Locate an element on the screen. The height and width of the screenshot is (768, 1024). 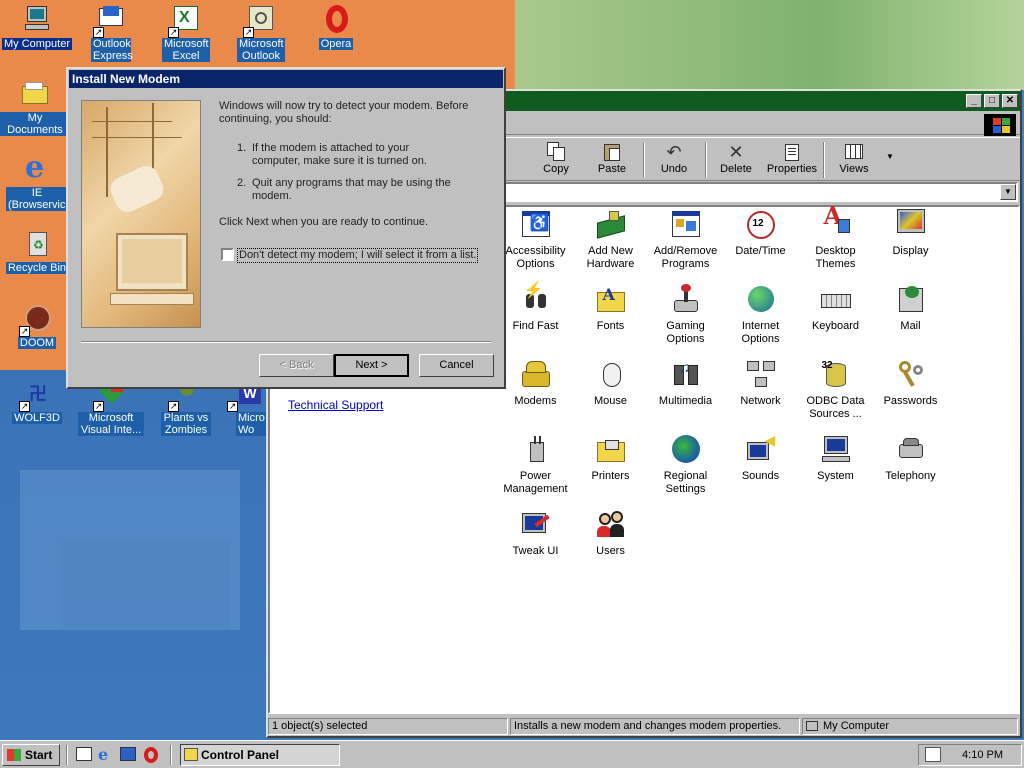
cp-item-network: Network is located at coordinates (760, 383).